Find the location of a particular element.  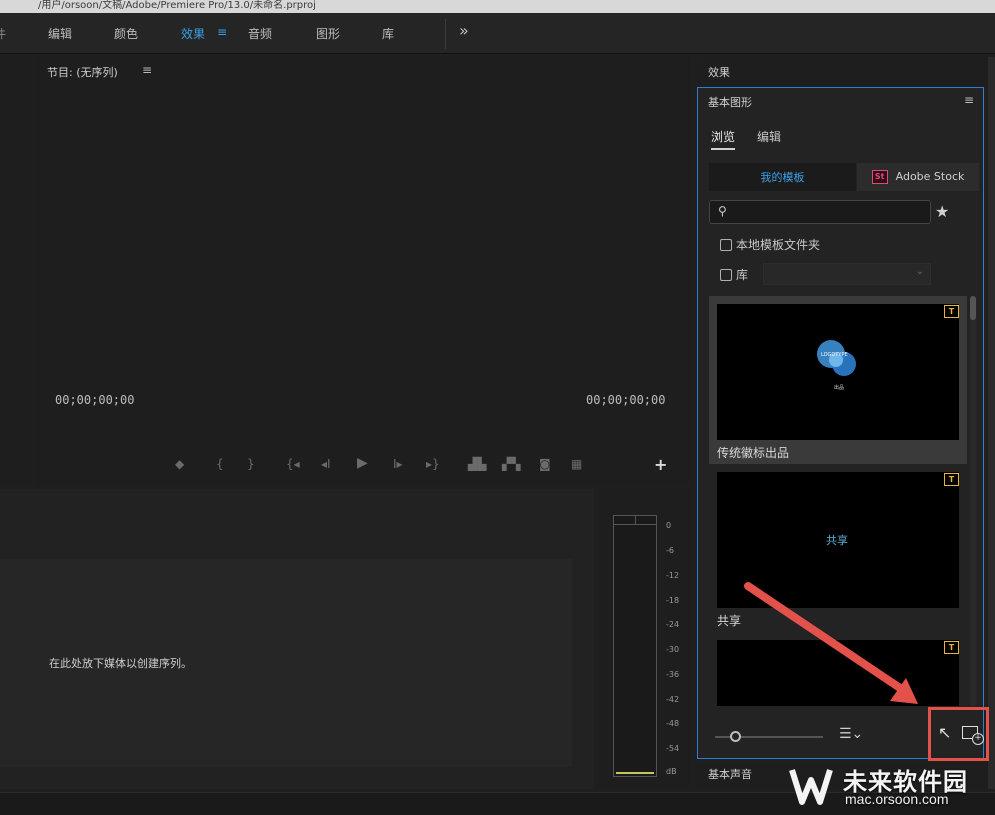

timeline-drop-area: 在此处放下媒体以创建序列。 is located at coordinates (286, 663).